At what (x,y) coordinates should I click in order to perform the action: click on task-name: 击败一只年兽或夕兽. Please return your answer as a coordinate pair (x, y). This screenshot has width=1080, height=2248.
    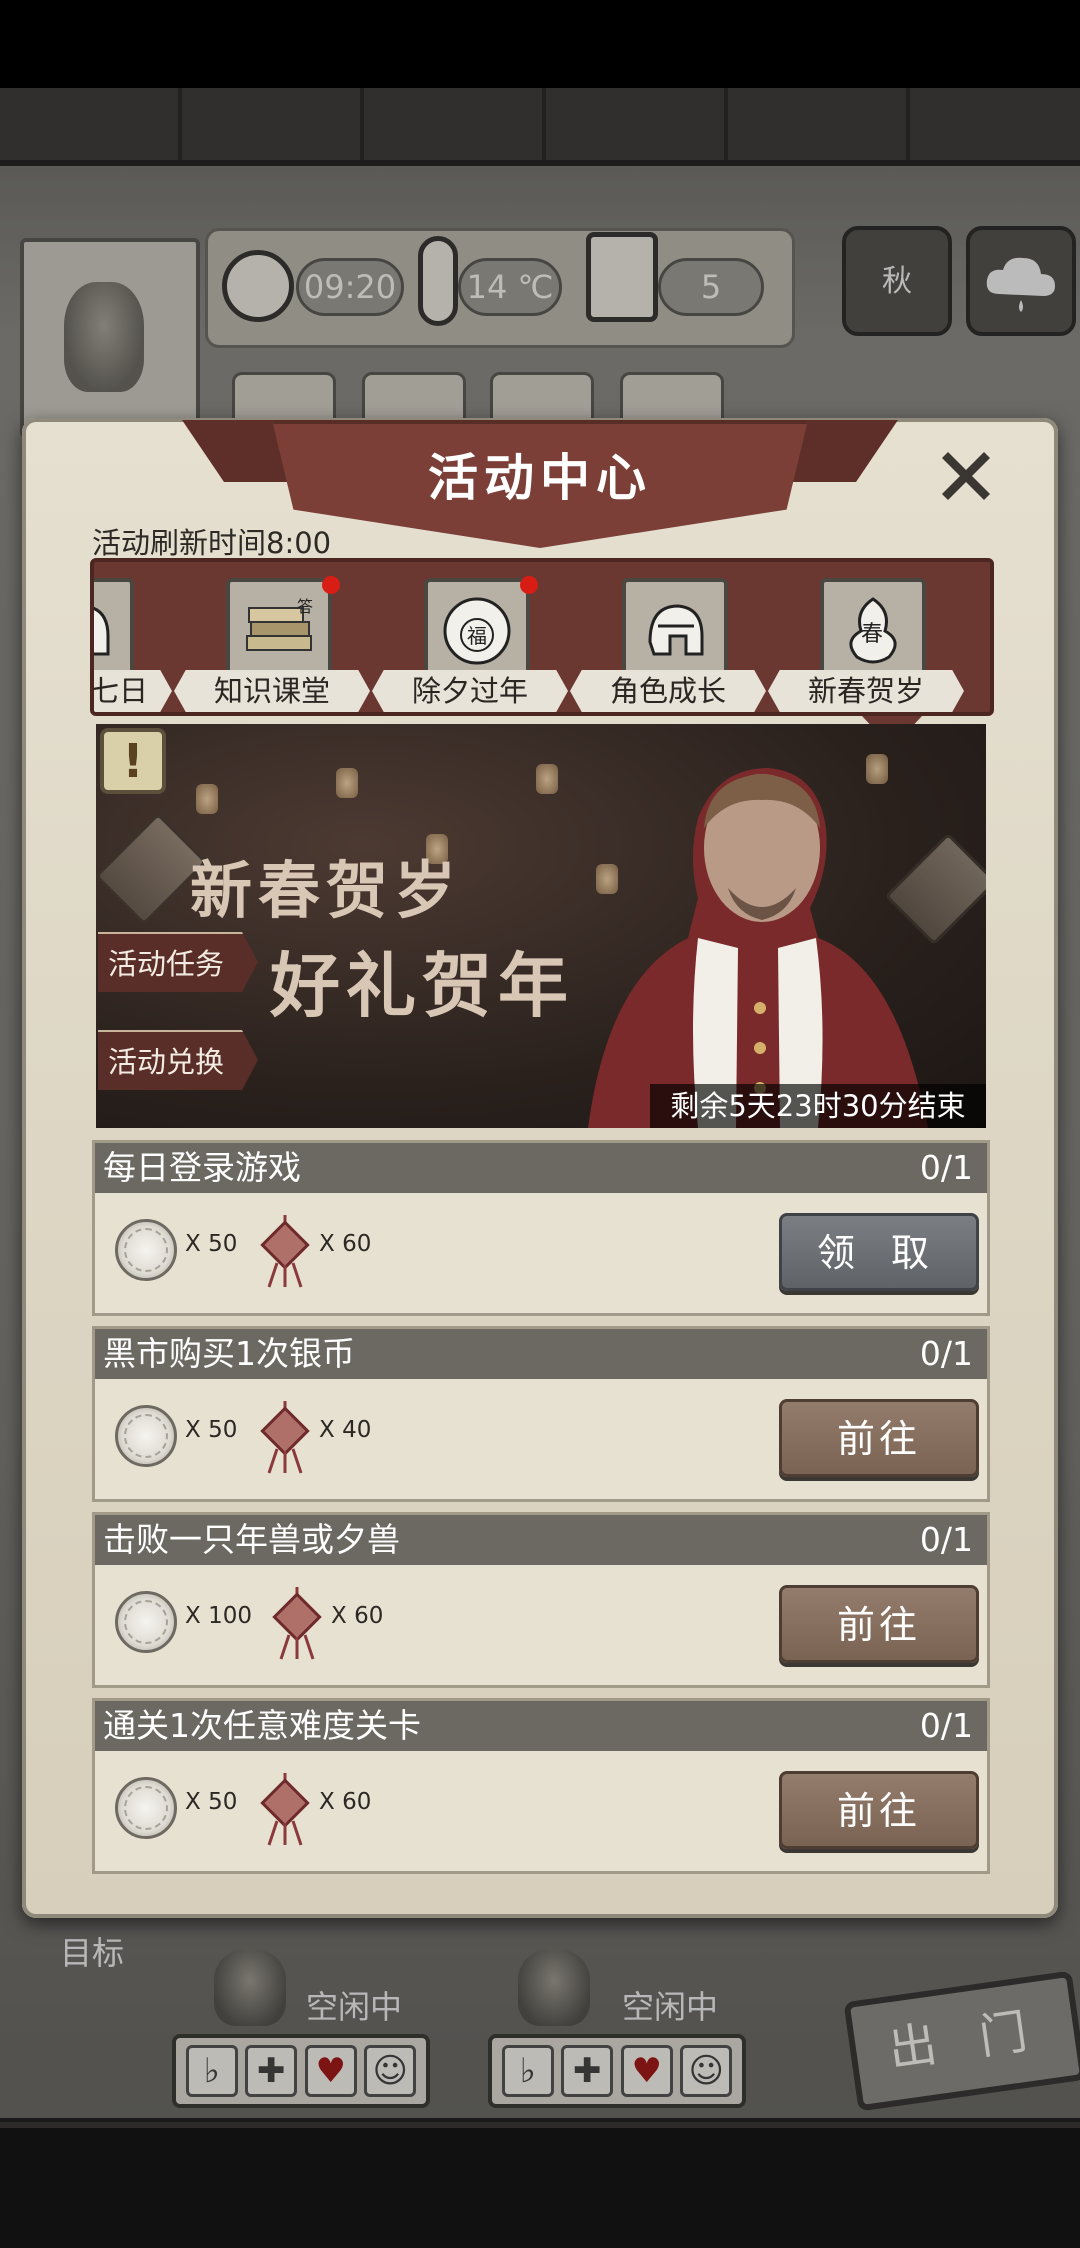
    Looking at the image, I should click on (541, 1540).